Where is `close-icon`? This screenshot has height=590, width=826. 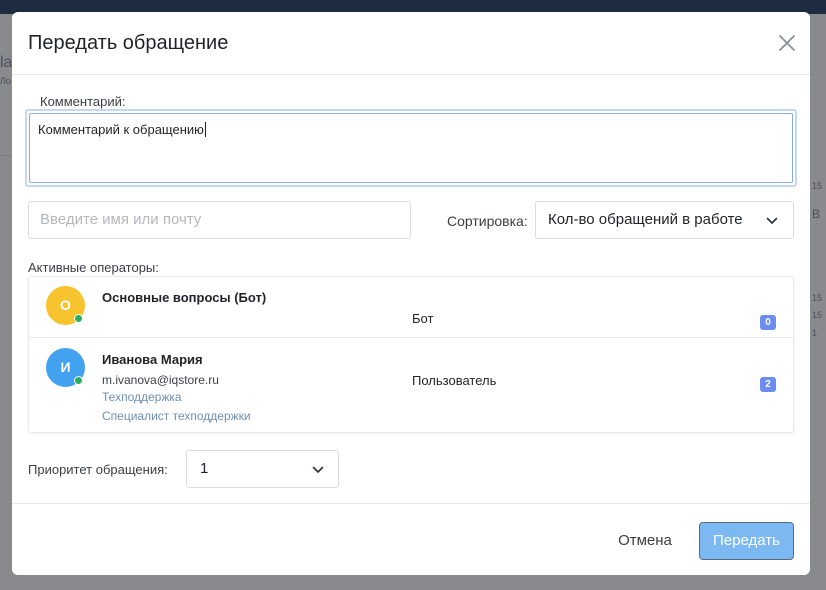 close-icon is located at coordinates (787, 43).